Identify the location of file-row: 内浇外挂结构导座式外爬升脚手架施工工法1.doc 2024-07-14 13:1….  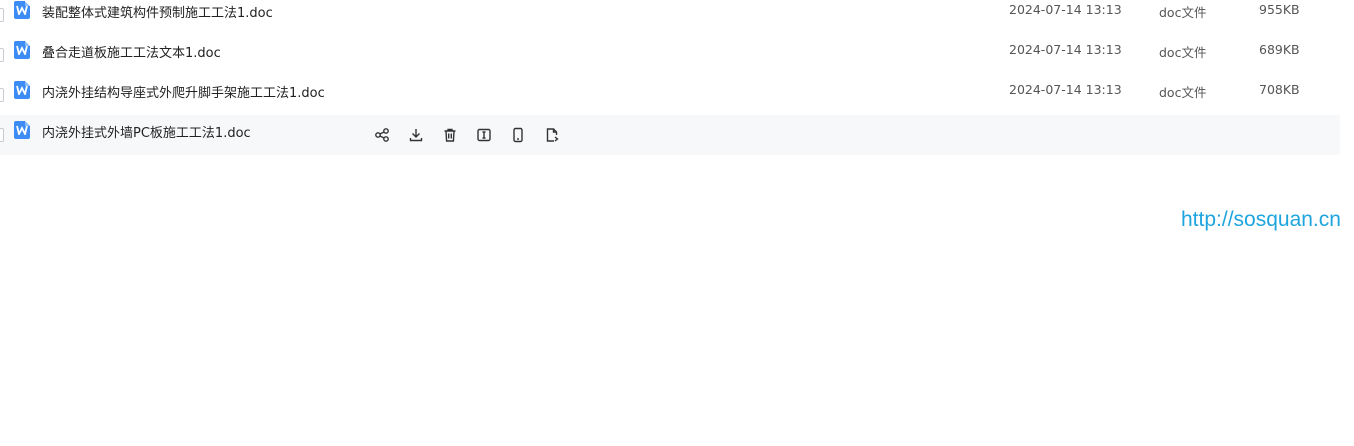
(670, 95).